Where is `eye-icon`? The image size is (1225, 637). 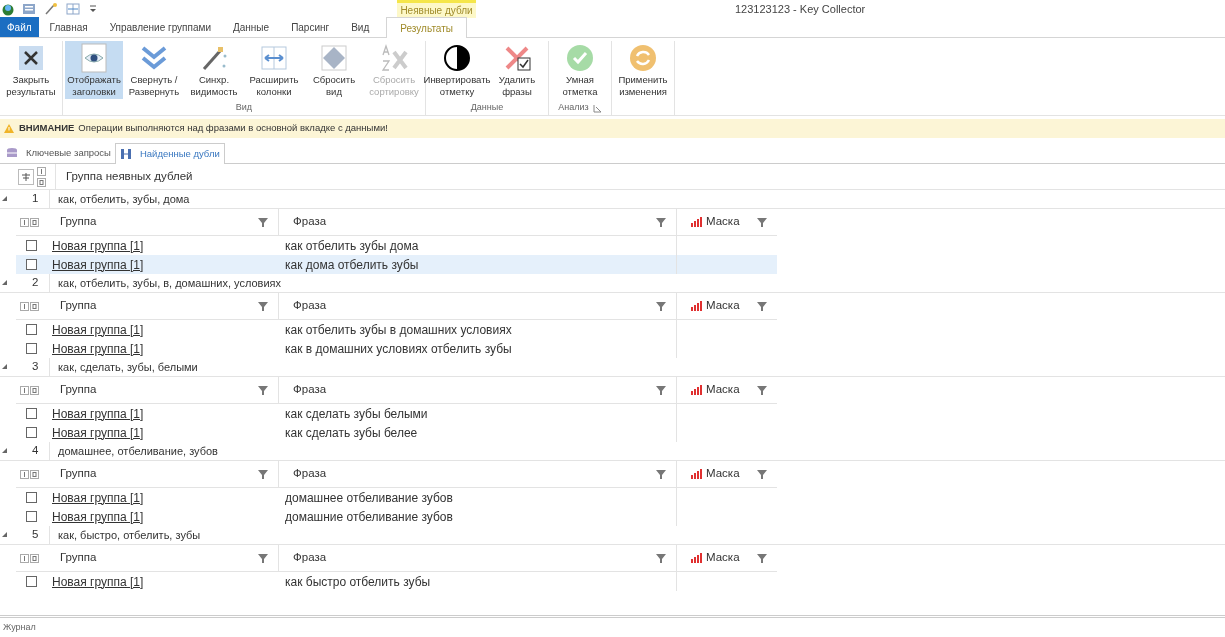
eye-icon is located at coordinates (94, 58).